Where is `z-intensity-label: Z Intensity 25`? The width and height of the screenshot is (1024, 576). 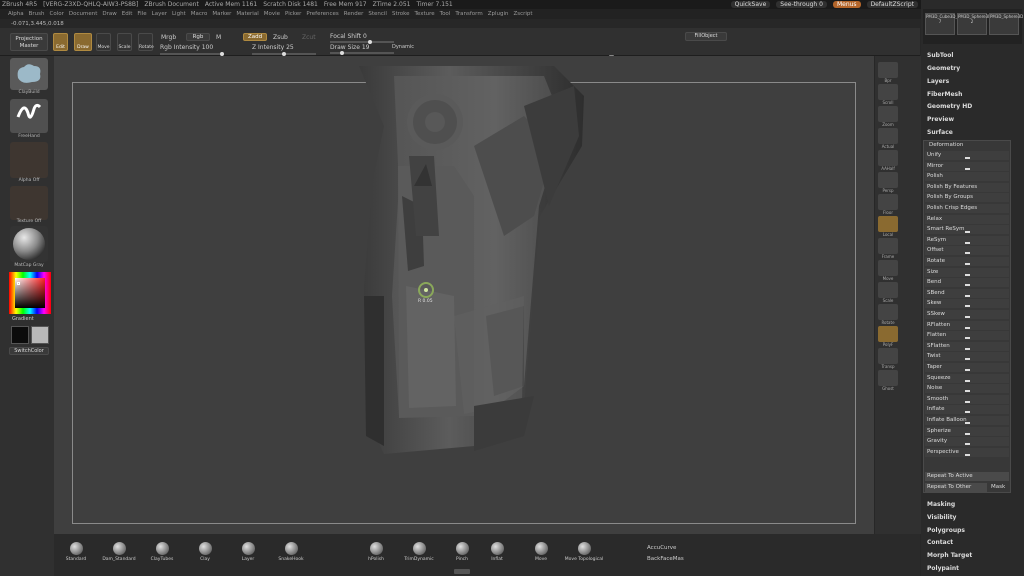 z-intensity-label: Z Intensity 25 is located at coordinates (273, 47).